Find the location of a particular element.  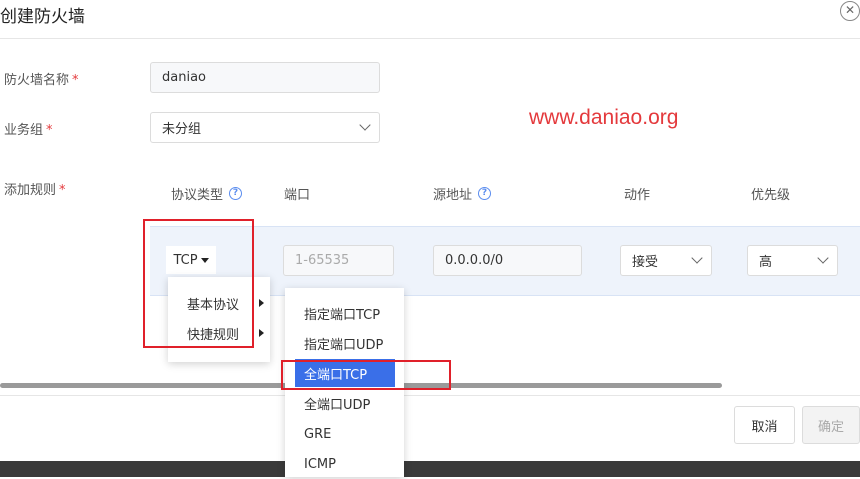

source-address-input: 0.0.0.0/0 is located at coordinates (507, 260).